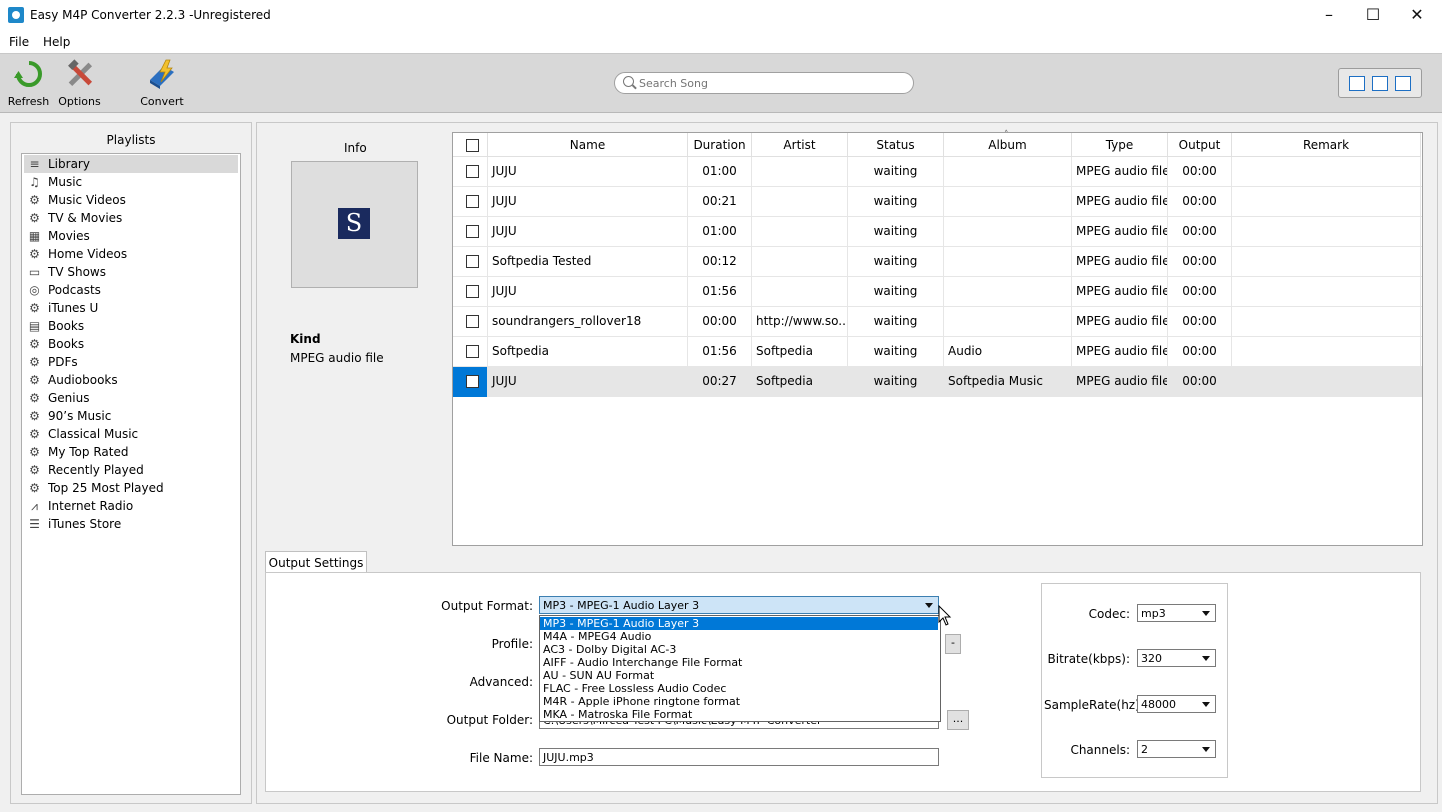  What do you see at coordinates (1006, 135) in the screenshot?
I see `sort-indicator-icon: ˄` at bounding box center [1006, 135].